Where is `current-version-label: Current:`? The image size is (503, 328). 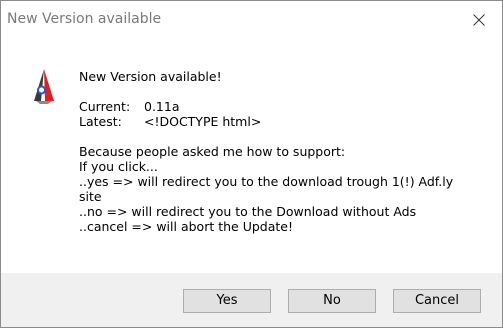 current-version-label: Current: is located at coordinates (105, 106).